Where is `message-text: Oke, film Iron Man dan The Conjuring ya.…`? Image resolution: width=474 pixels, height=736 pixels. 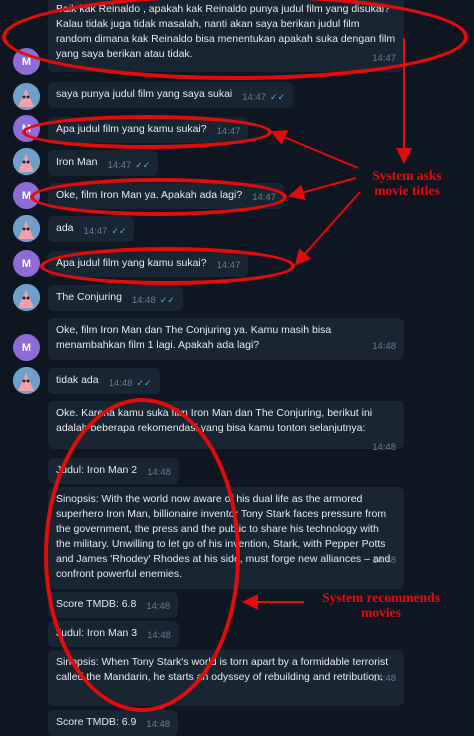
message-text: Oke, film Iron Man dan The Conjuring ya.… is located at coordinates (195, 337).